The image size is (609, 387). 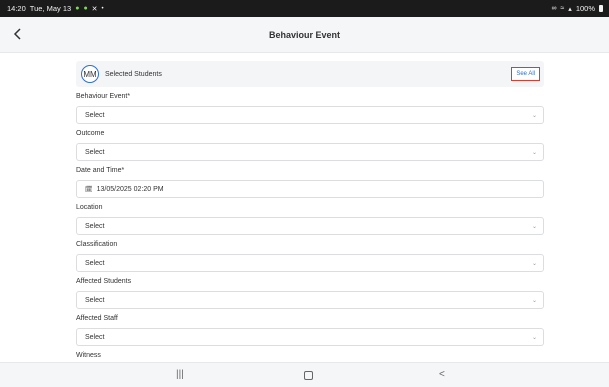 I want to click on behaviour-event-label: Behaviour Event*, so click(x=103, y=96).